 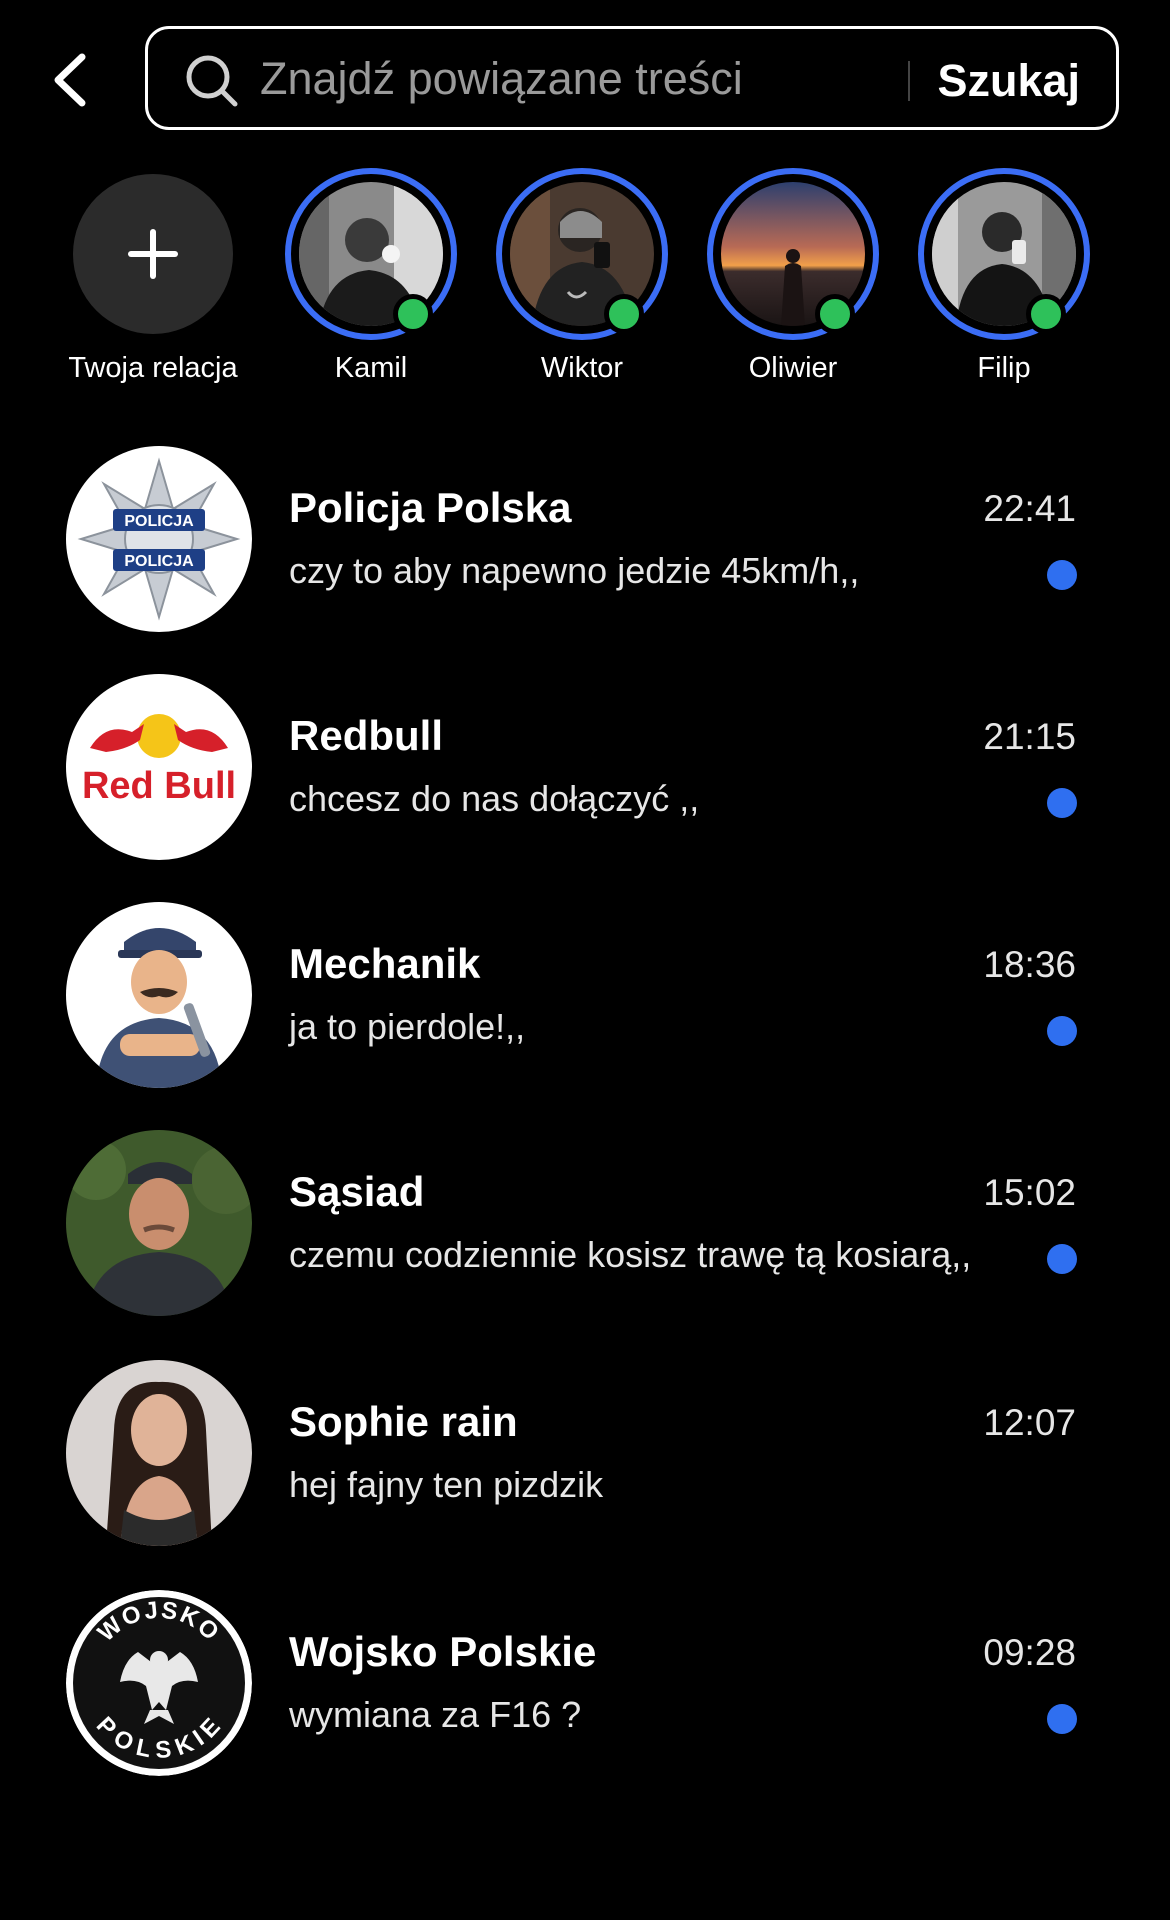 I want to click on story-kamil: Kamil, so click(x=371, y=283).